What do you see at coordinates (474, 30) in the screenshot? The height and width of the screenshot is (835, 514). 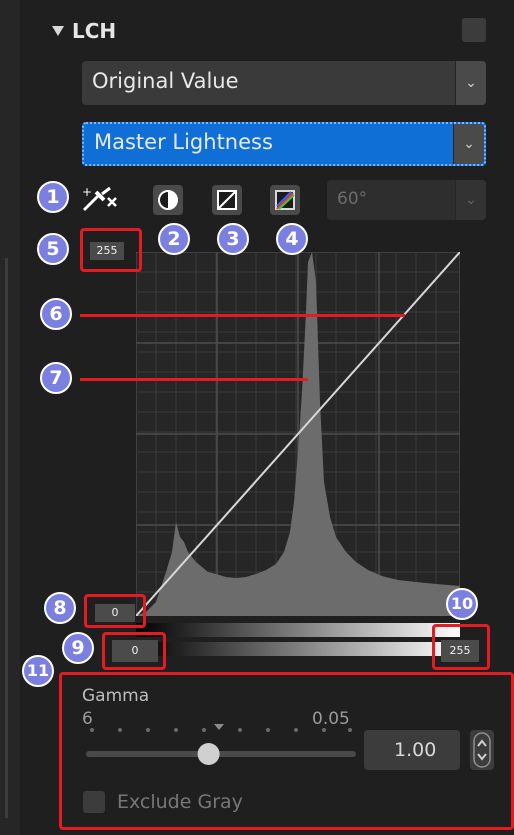 I see `panel-enable-checkbox` at bounding box center [474, 30].